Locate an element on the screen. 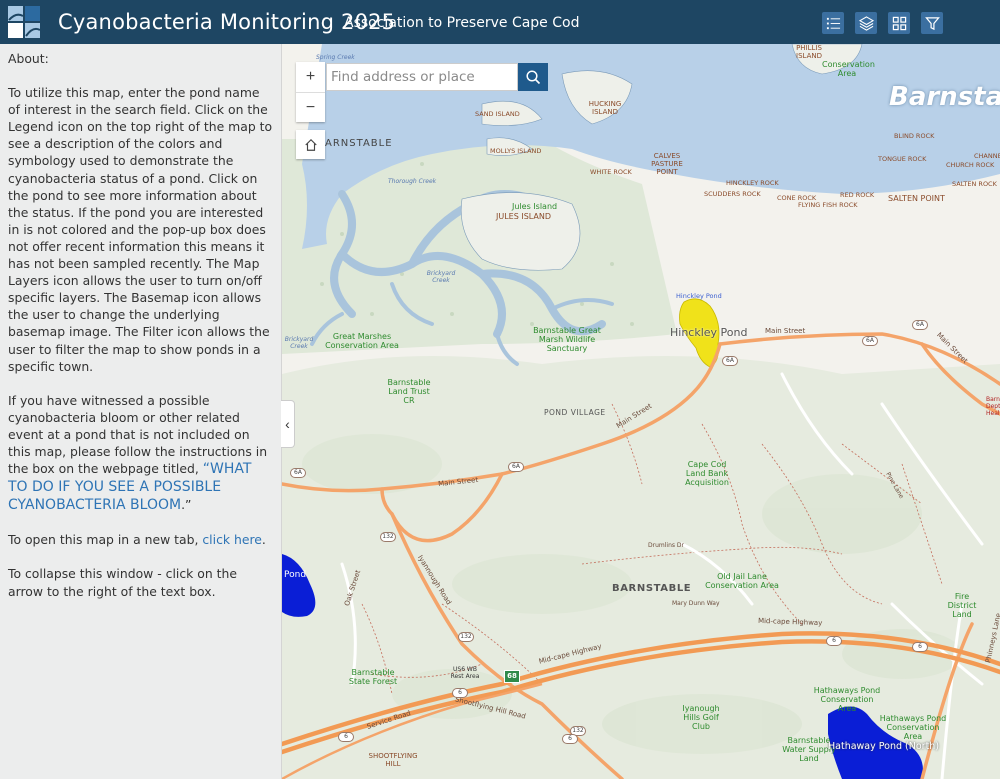  new-tab-end: . is located at coordinates (263, 540).